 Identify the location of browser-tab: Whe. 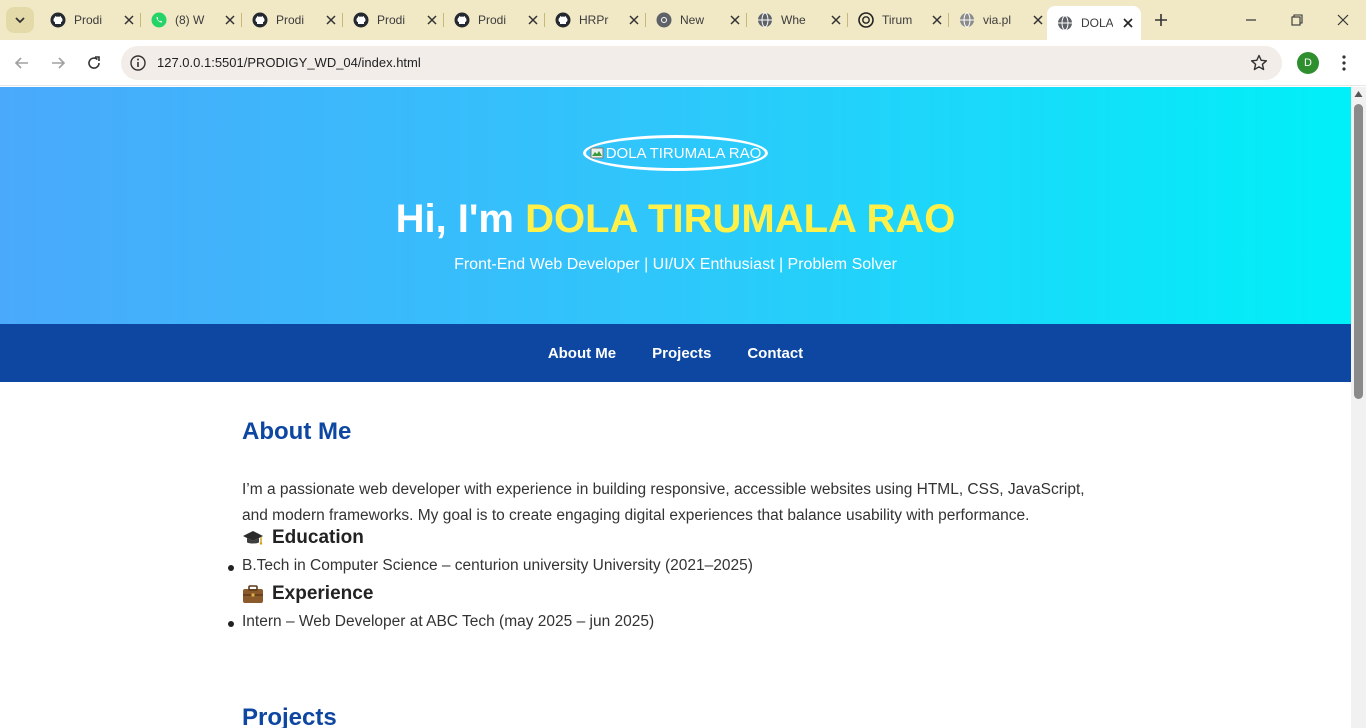
(797, 20).